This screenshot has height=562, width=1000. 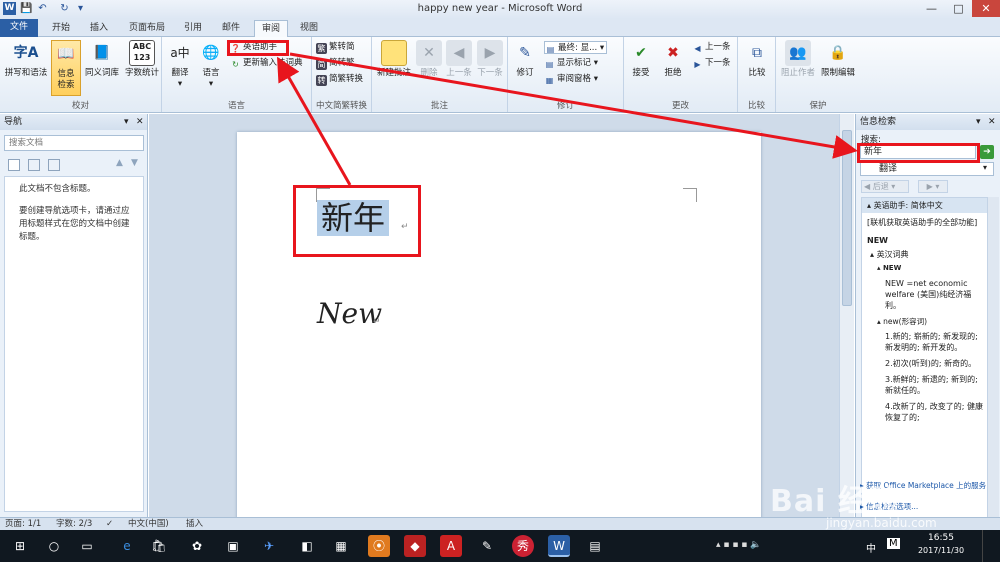 What do you see at coordinates (835, 501) in the screenshot?
I see `watermark-brand: Bai 经验` at bounding box center [835, 501].